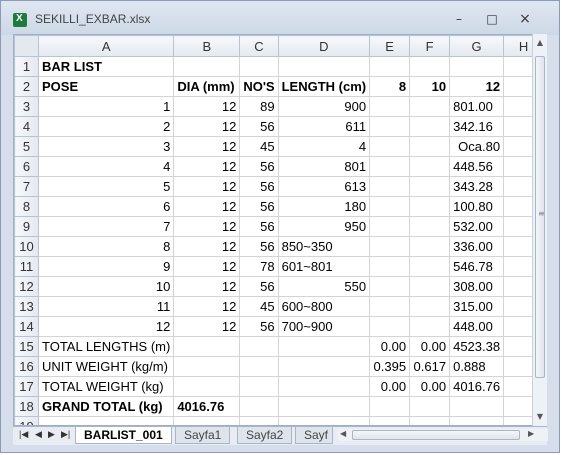  I want to click on cell-c7: 56, so click(259, 186).